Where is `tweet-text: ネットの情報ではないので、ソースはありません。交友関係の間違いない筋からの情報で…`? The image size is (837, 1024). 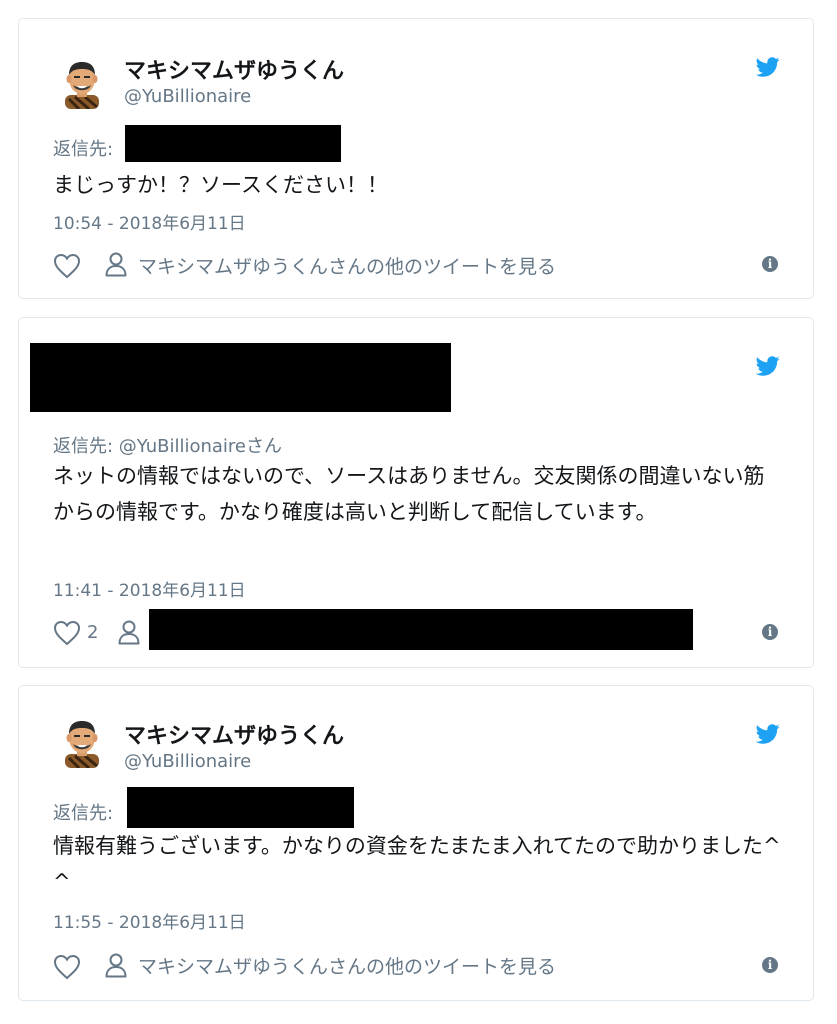
tweet-text: ネットの情報ではないので、ソースはありません。交友関係の間違いない筋からの情報で… is located at coordinates (409, 494).